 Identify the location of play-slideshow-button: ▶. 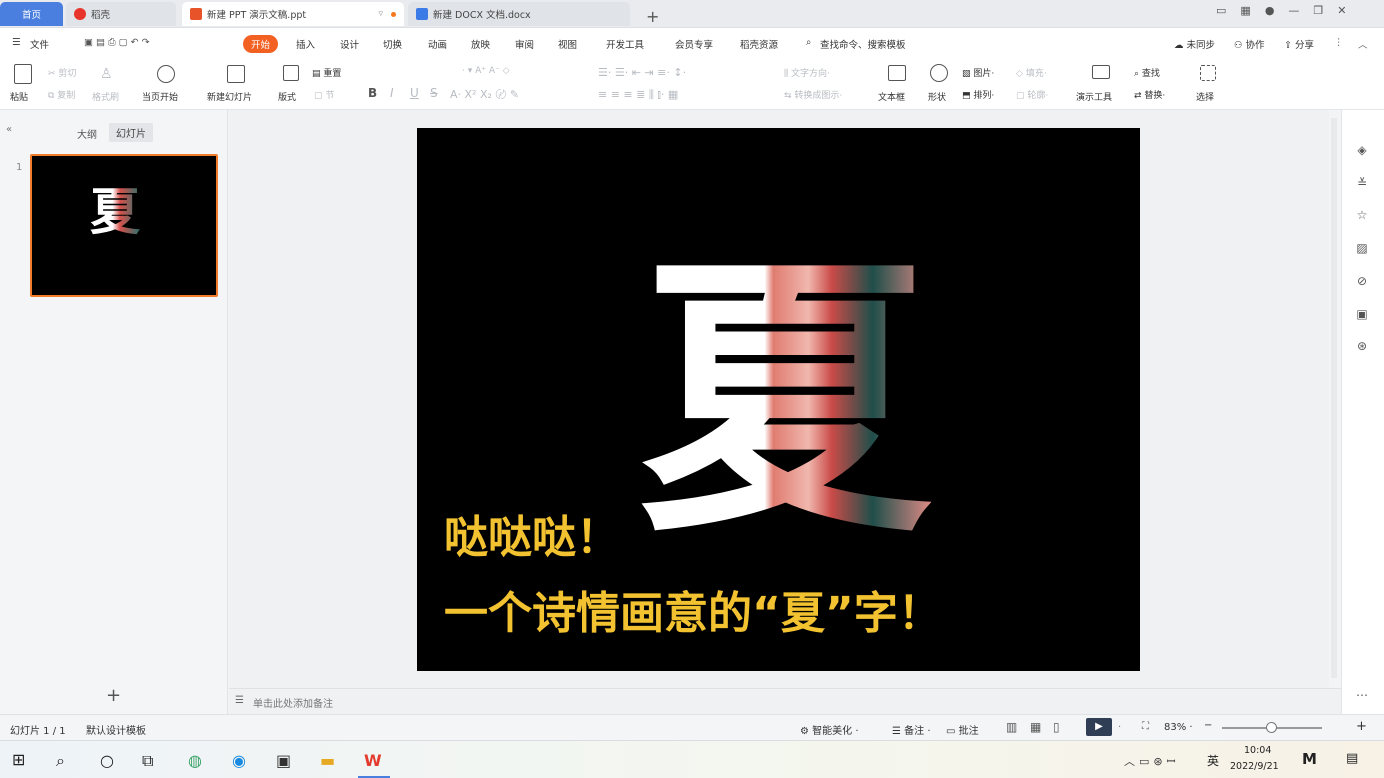
(1099, 727).